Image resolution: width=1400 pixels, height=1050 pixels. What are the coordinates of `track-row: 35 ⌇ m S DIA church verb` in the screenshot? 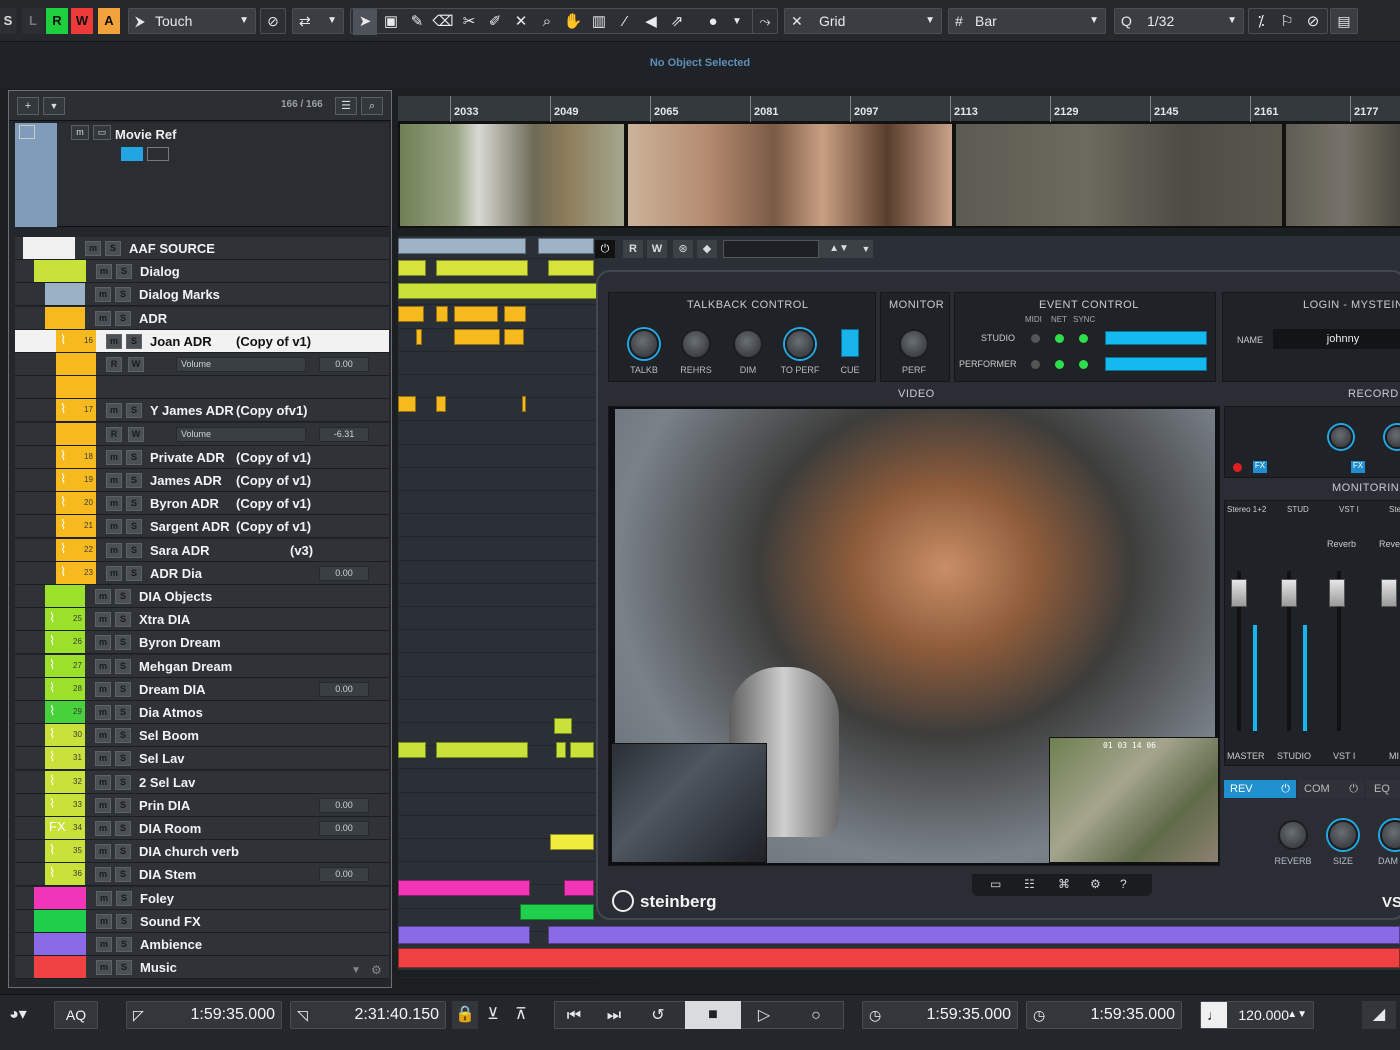 It's located at (202, 852).